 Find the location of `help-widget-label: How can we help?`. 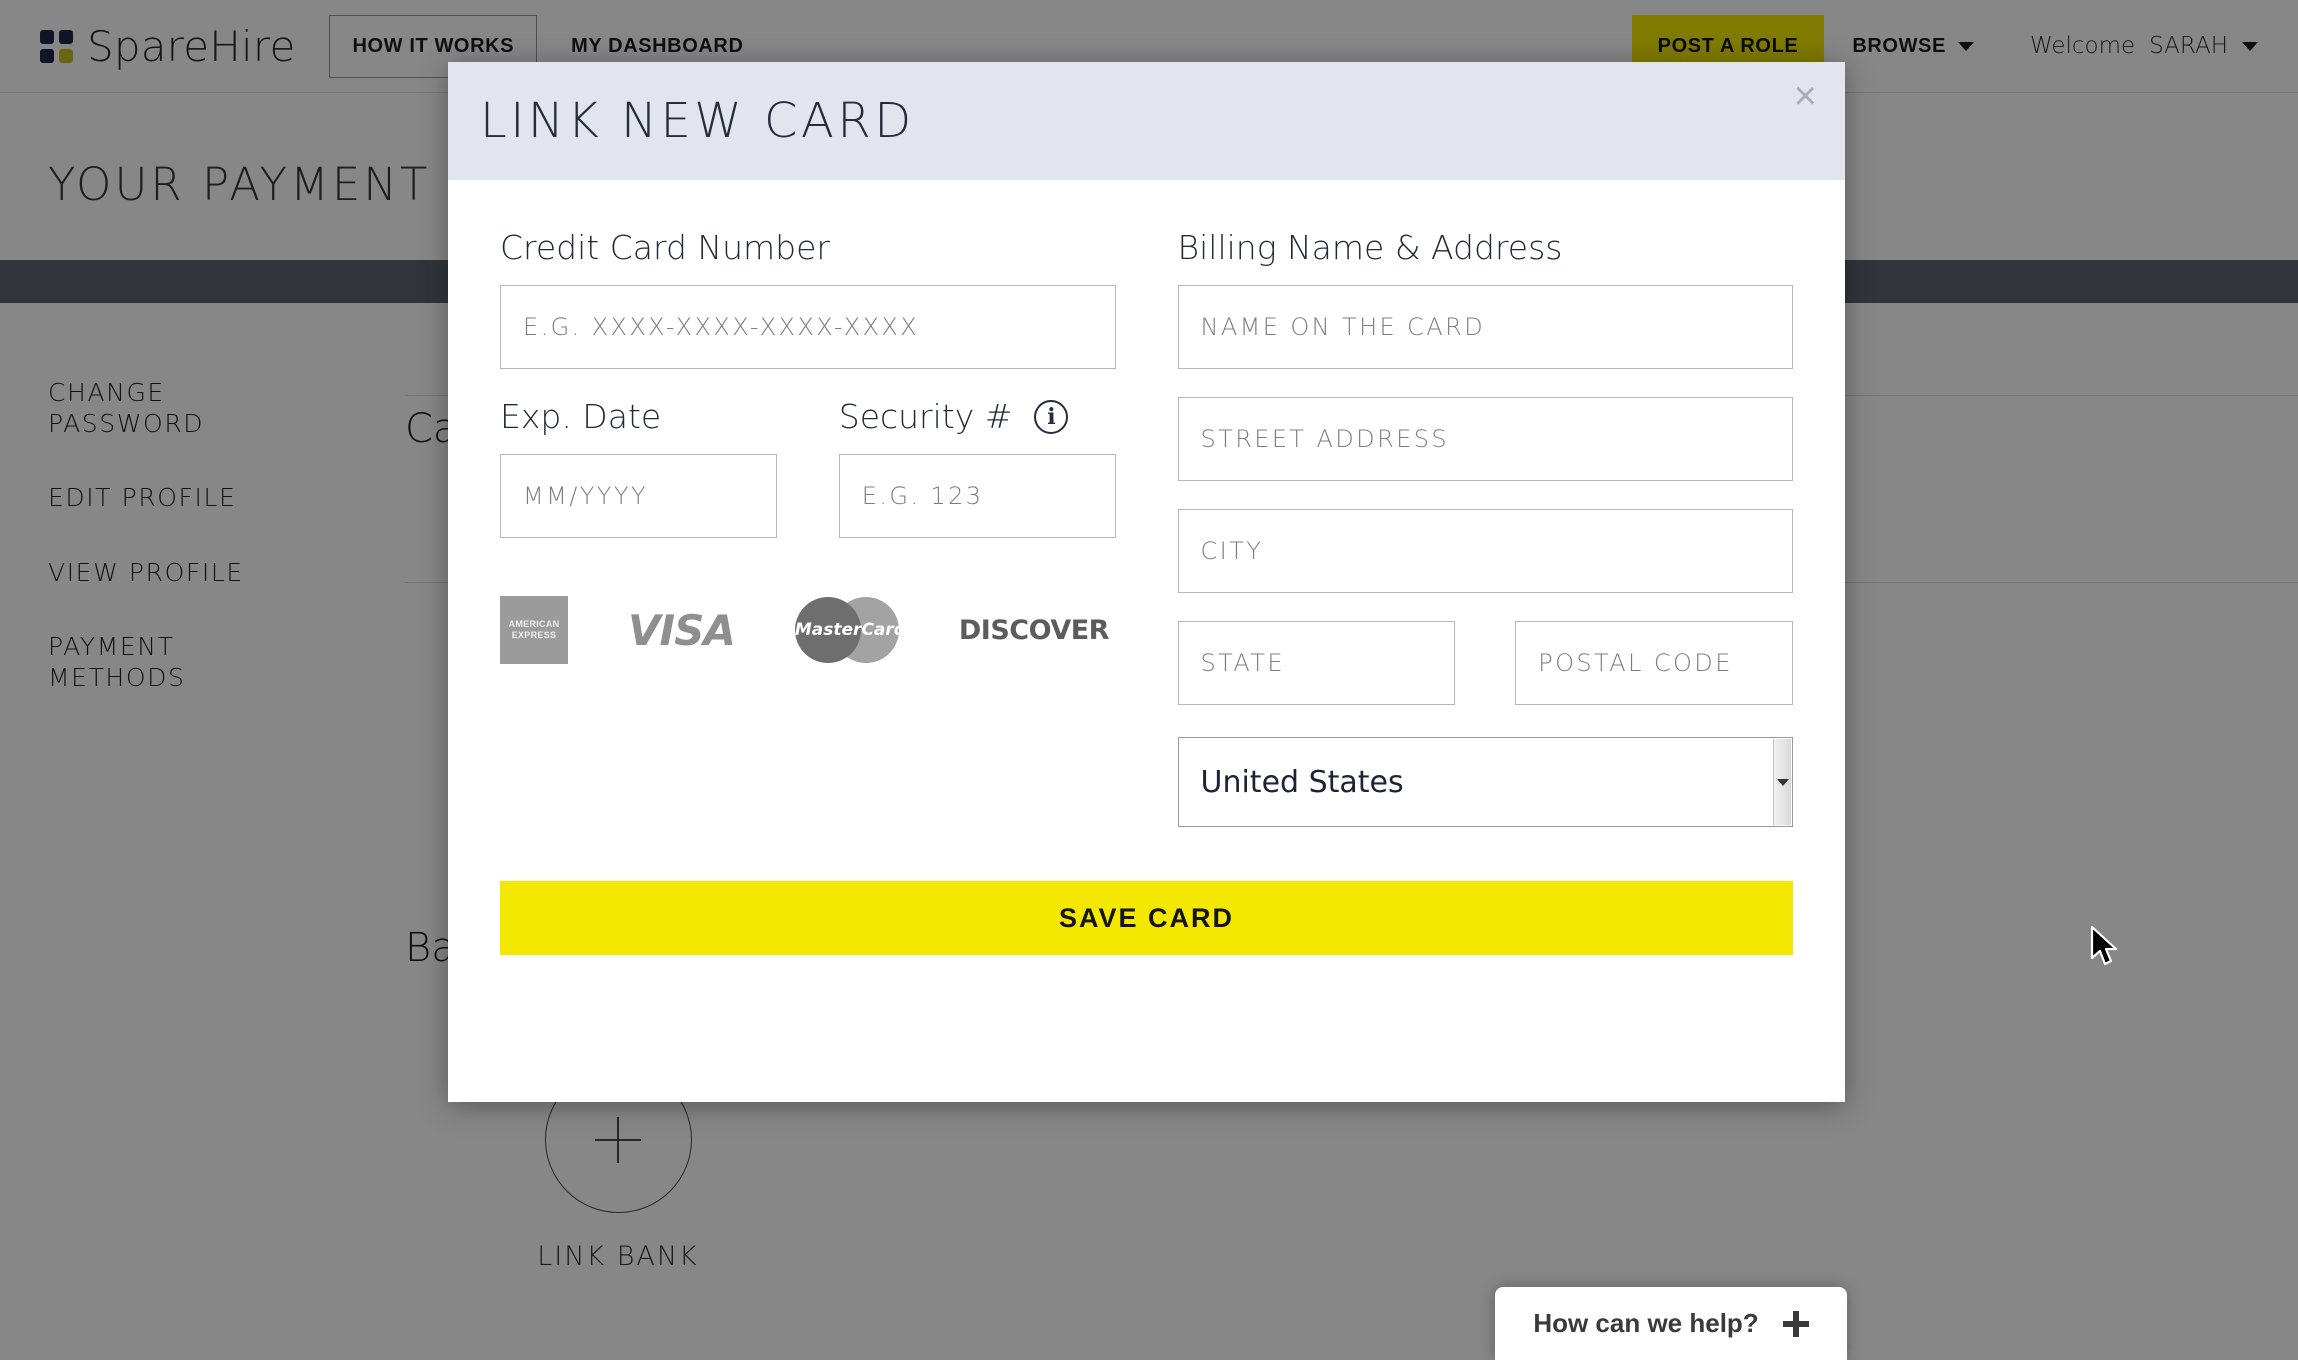

help-widget-label: How can we help? is located at coordinates (1646, 1323).